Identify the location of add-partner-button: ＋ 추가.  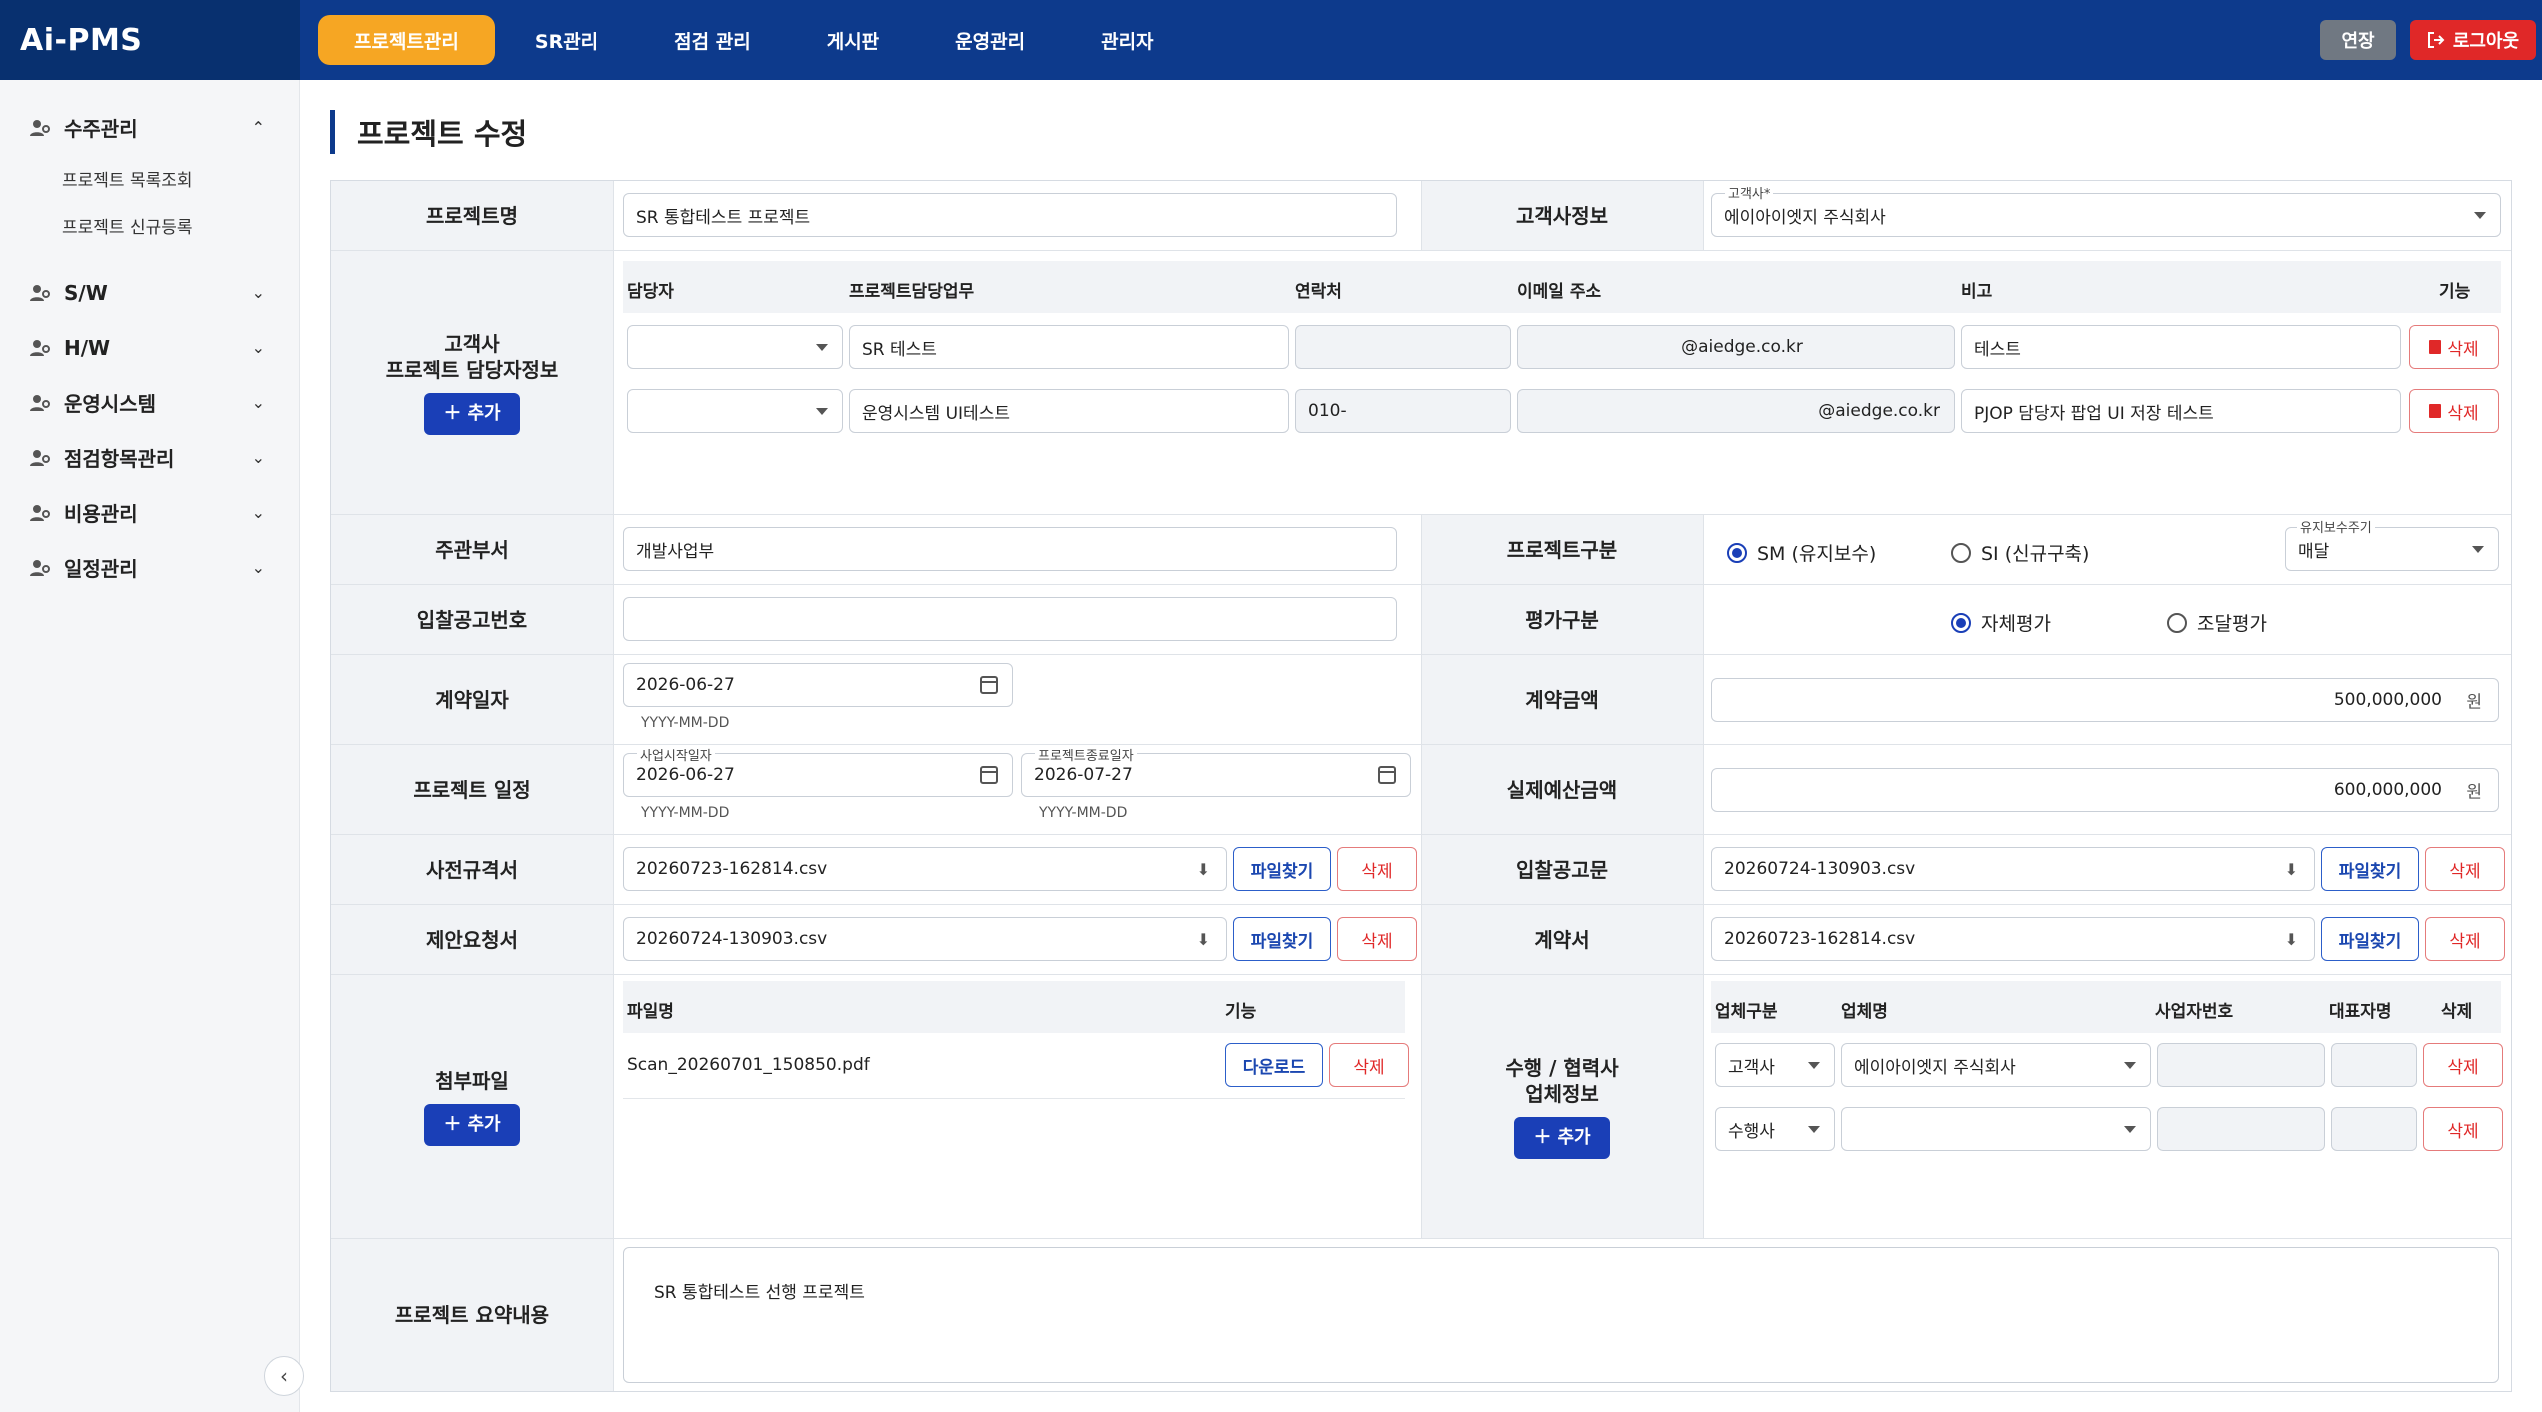
(1562, 1137).